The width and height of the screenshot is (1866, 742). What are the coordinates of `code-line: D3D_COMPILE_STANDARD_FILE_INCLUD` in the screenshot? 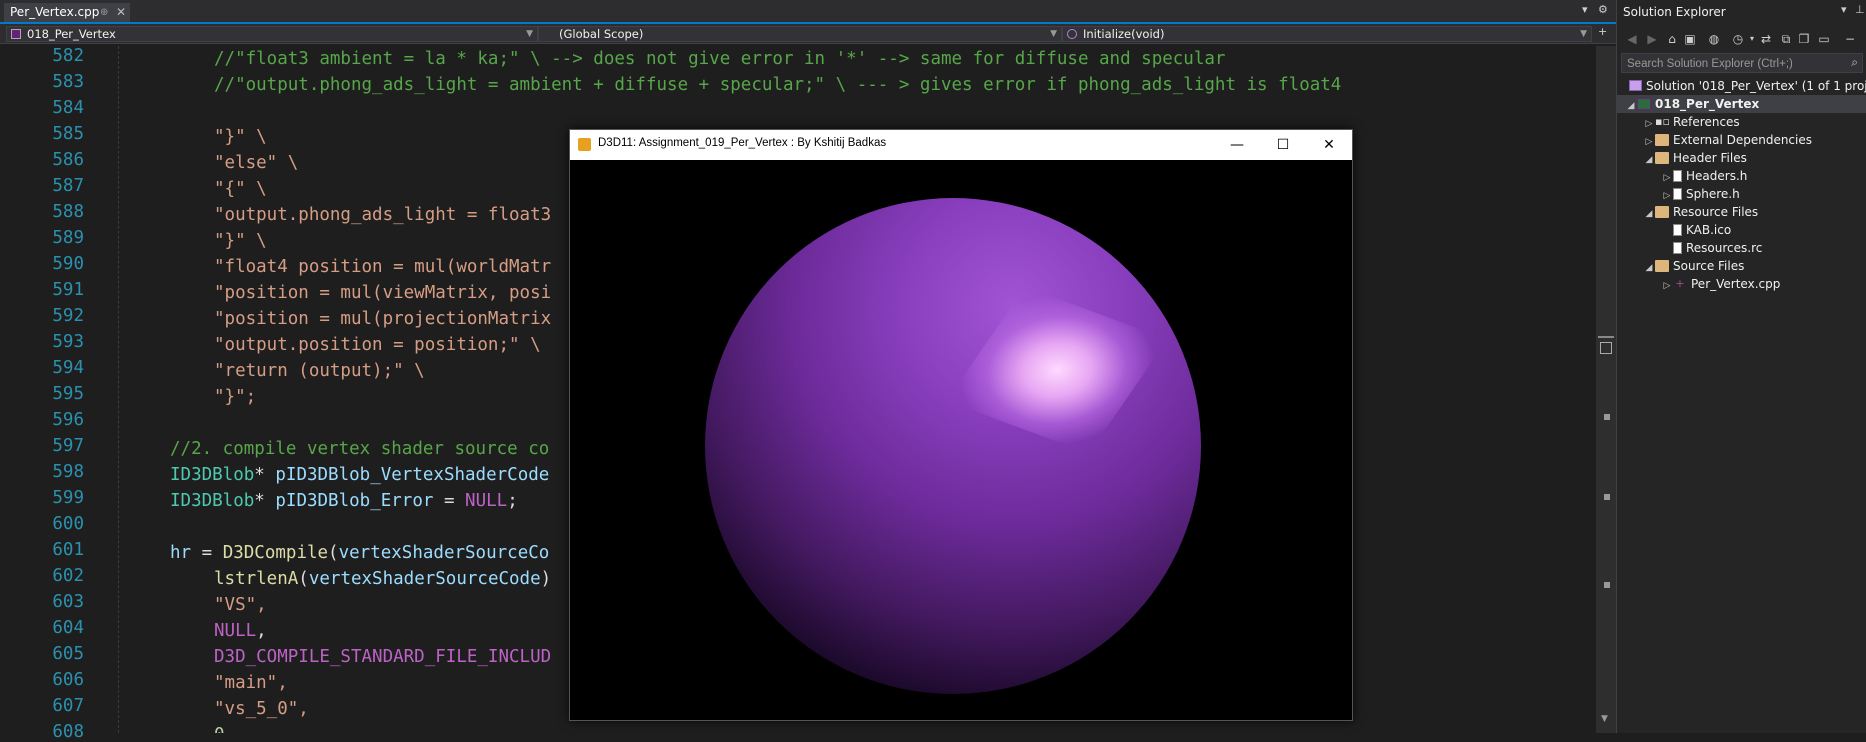 It's located at (383, 657).